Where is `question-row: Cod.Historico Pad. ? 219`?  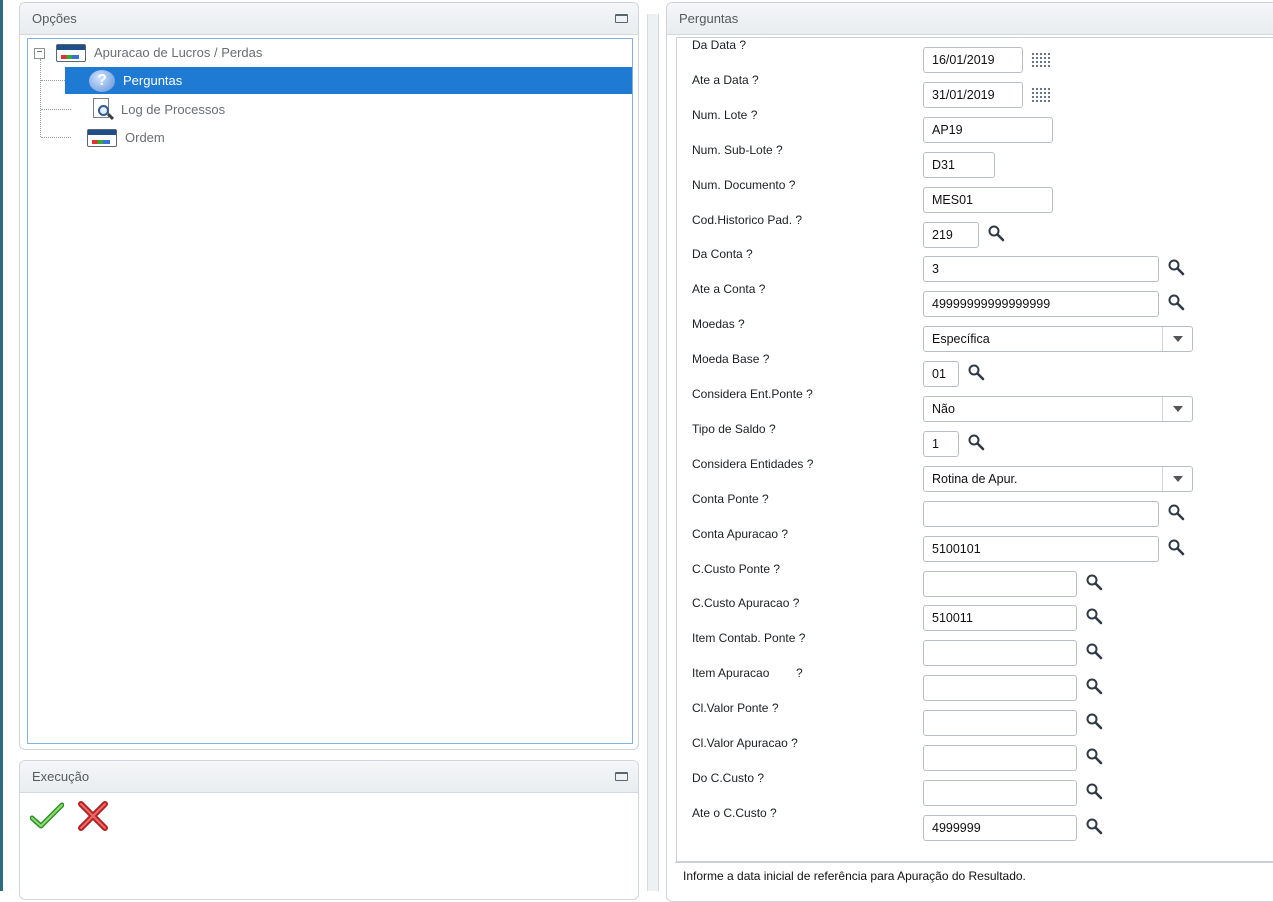 question-row: Cod.Historico Pad. ? 219 is located at coordinates (975, 229).